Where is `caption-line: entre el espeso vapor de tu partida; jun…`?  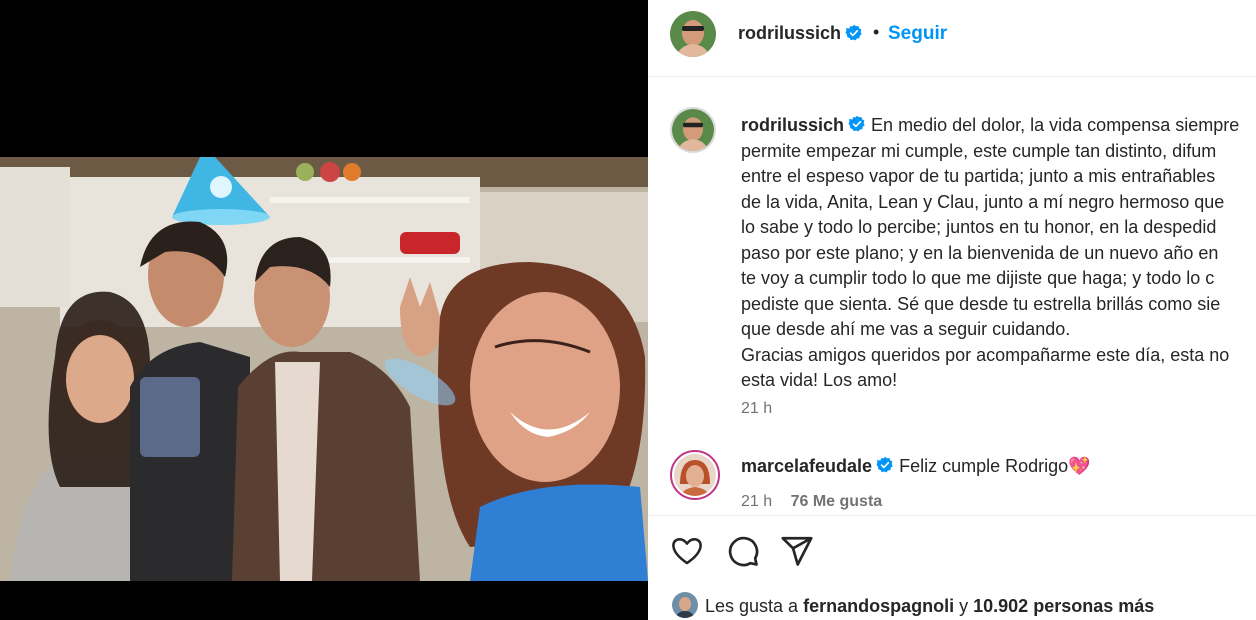
caption-line: entre el espeso vapor de tu partida; jun… is located at coordinates (978, 176).